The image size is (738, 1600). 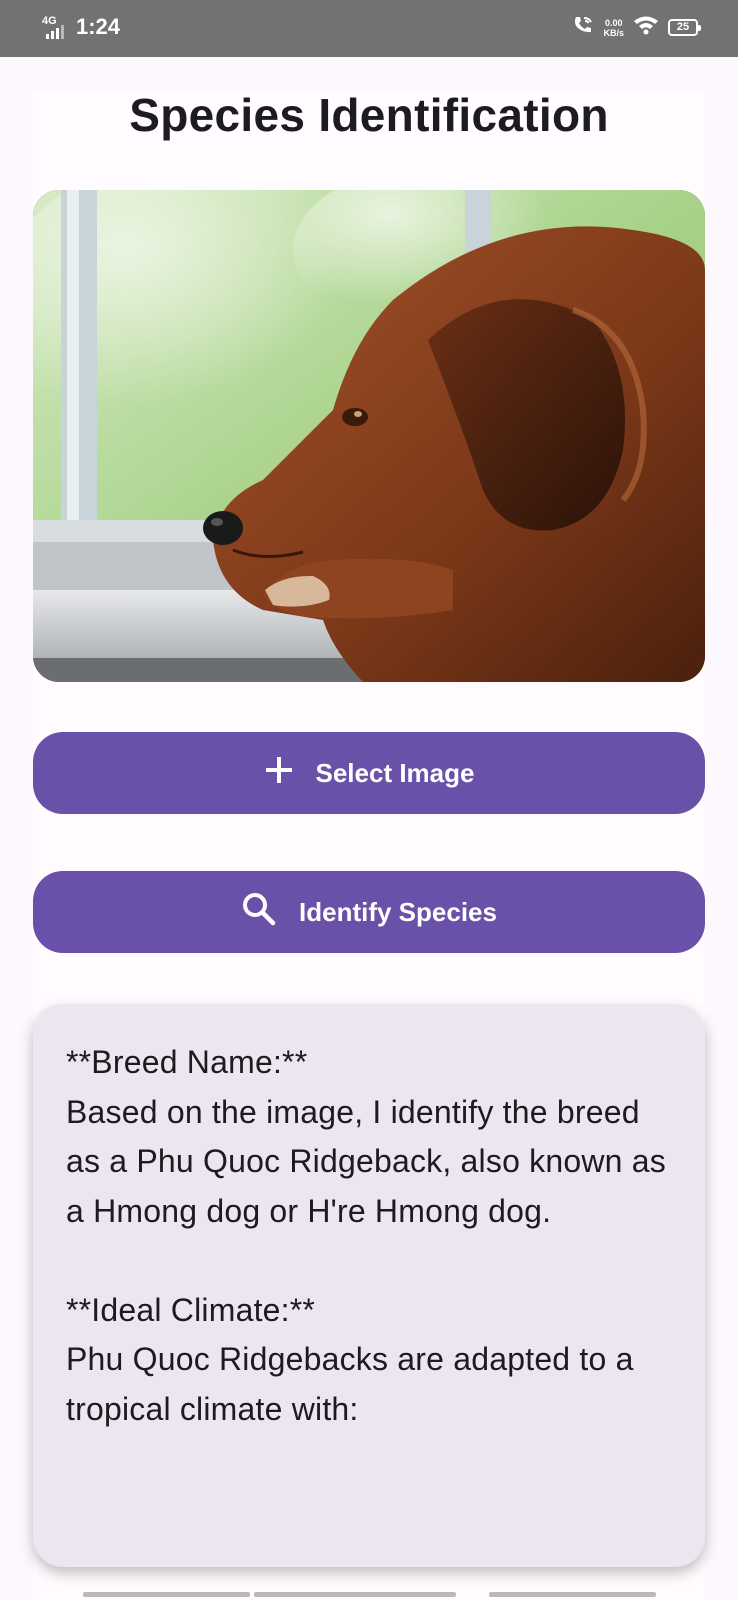 What do you see at coordinates (259, 912) in the screenshot?
I see `search-icon` at bounding box center [259, 912].